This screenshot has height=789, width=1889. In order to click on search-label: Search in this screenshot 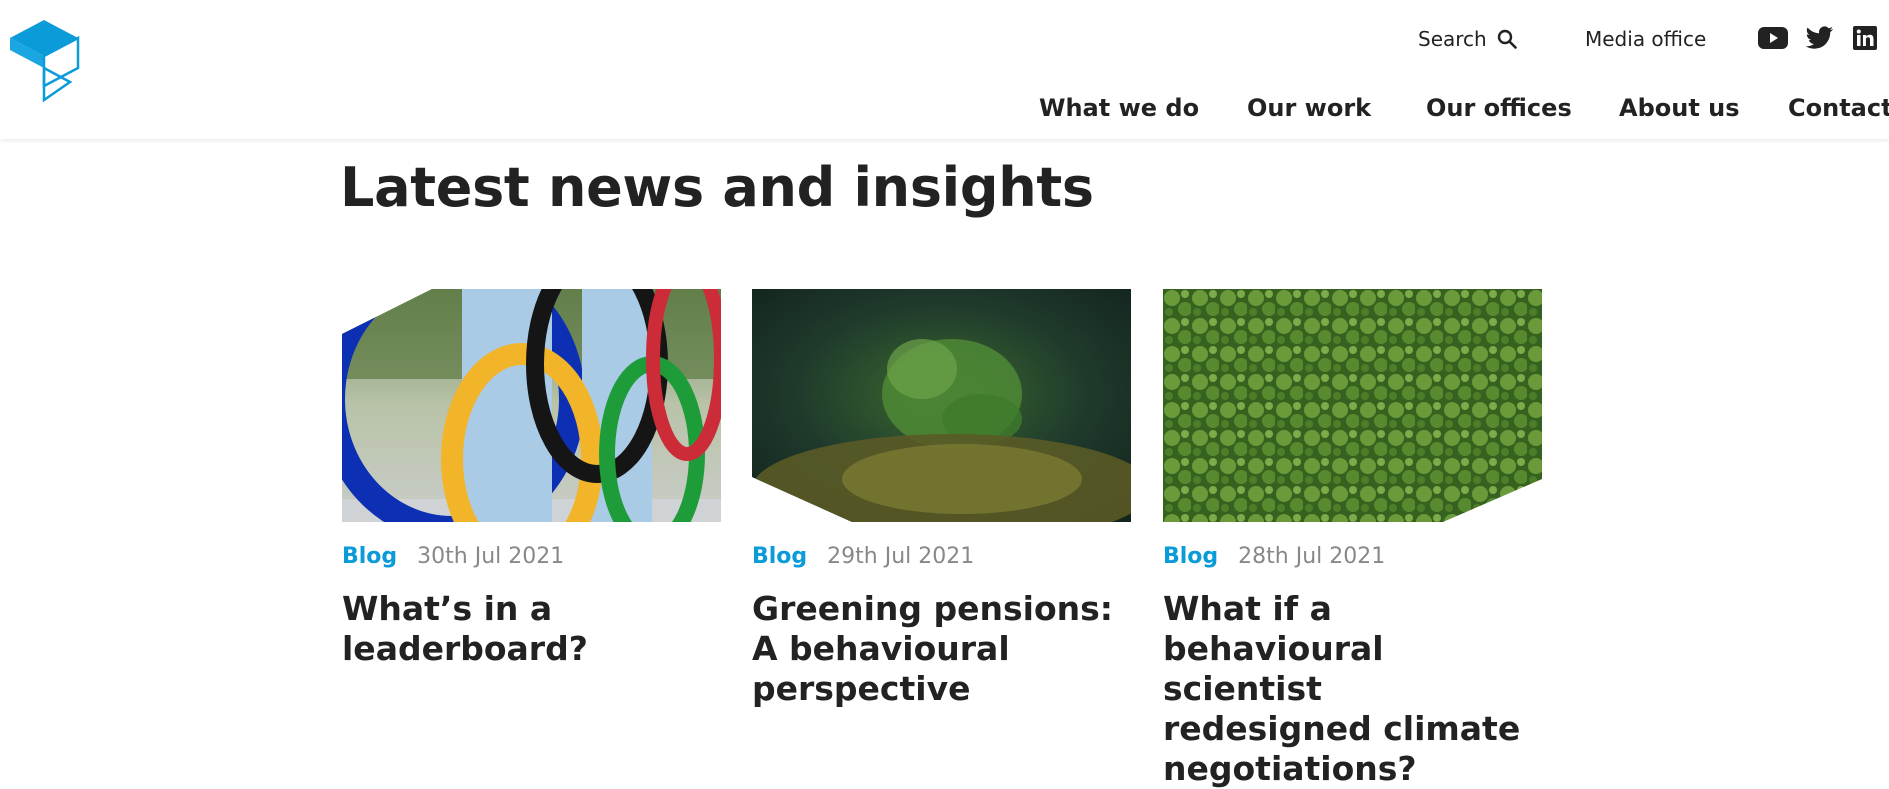, I will do `click(1452, 39)`.